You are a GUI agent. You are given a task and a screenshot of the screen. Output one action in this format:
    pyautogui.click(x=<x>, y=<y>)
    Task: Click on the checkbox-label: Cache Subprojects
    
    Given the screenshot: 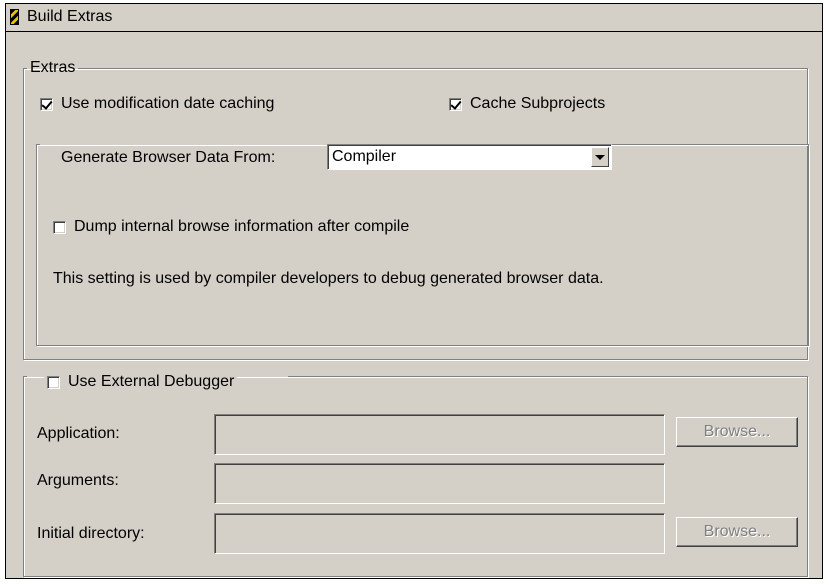 What is the action you would take?
    pyautogui.click(x=538, y=103)
    